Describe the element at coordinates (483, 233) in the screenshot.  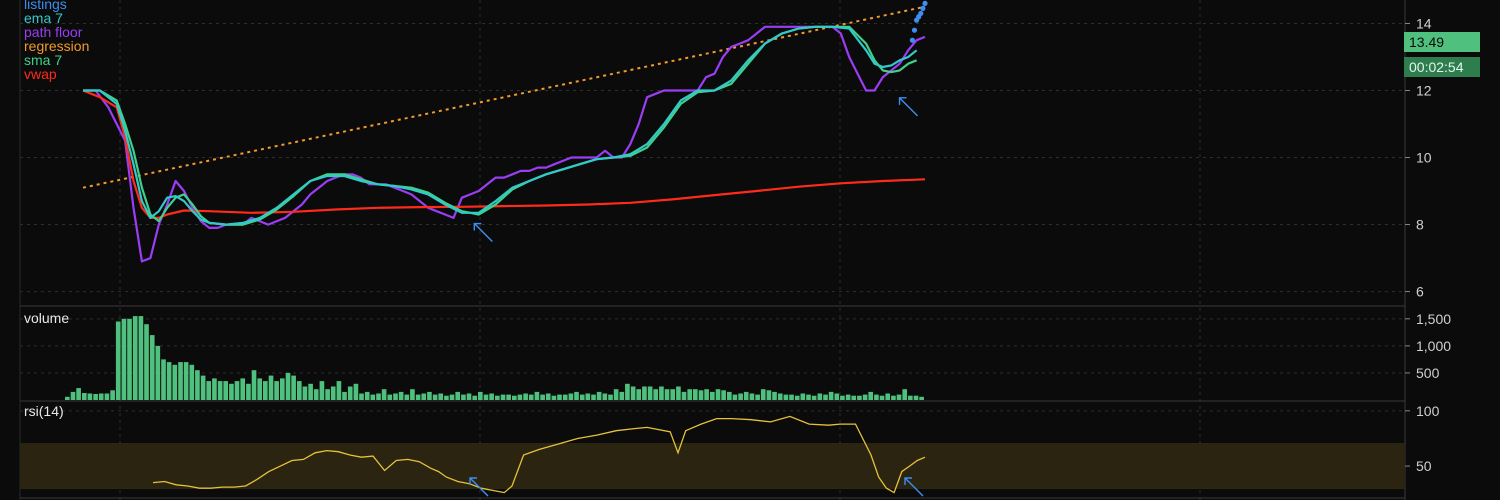
I see `arrow-shaft` at that location.